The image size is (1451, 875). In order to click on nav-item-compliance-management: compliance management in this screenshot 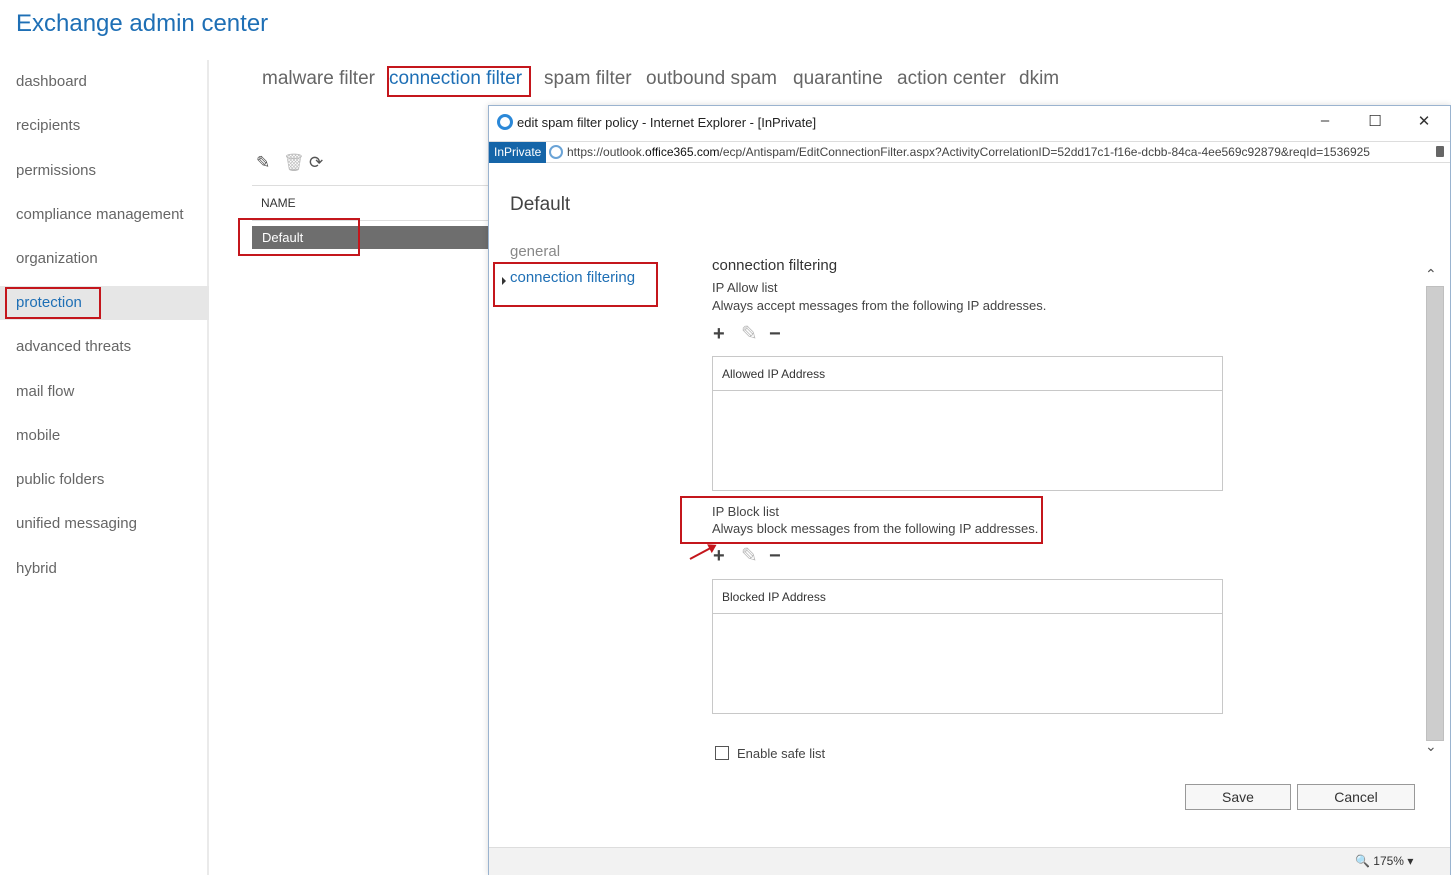, I will do `click(100, 215)`.